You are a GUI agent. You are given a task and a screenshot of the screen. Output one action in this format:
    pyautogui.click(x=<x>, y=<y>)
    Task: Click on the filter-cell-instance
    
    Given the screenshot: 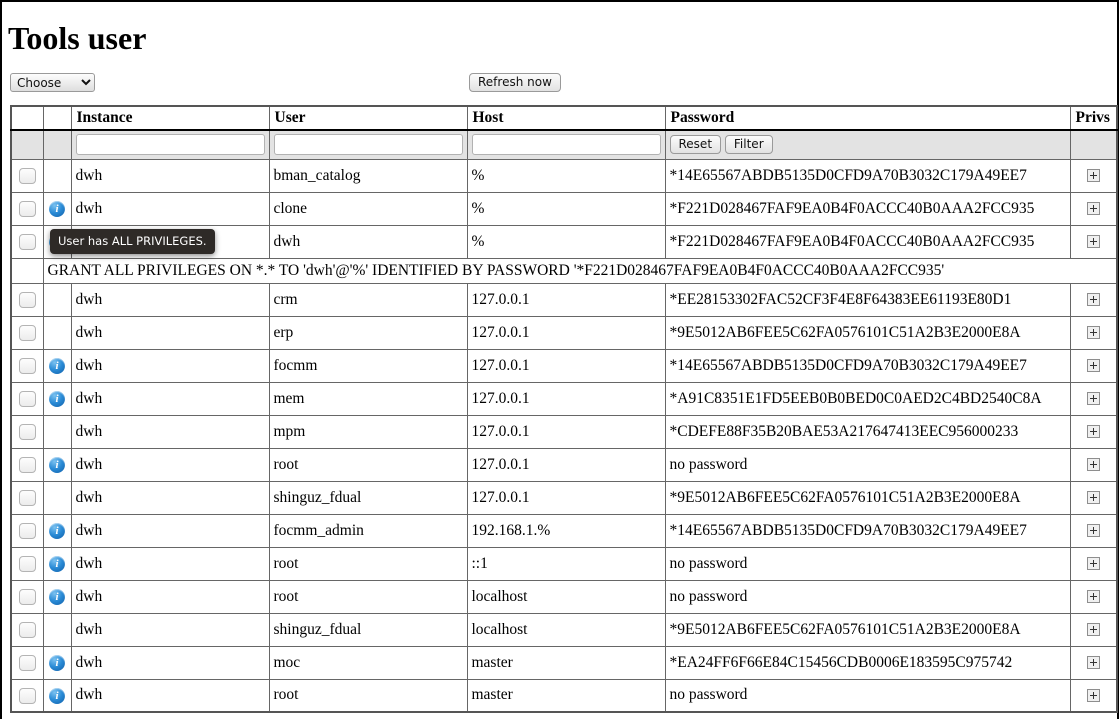 What is the action you would take?
    pyautogui.click(x=170, y=144)
    